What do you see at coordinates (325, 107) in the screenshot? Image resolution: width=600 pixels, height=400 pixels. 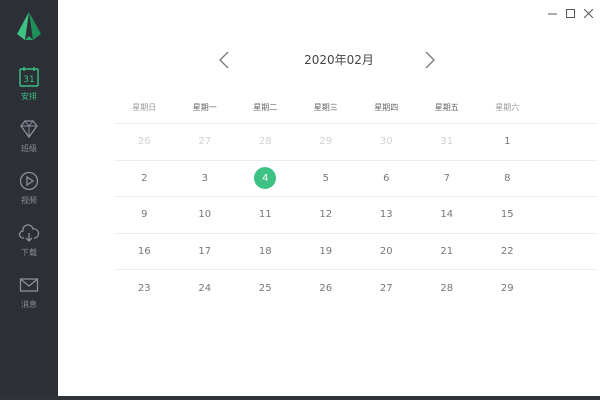 I see `weekday-label: 星期三` at bounding box center [325, 107].